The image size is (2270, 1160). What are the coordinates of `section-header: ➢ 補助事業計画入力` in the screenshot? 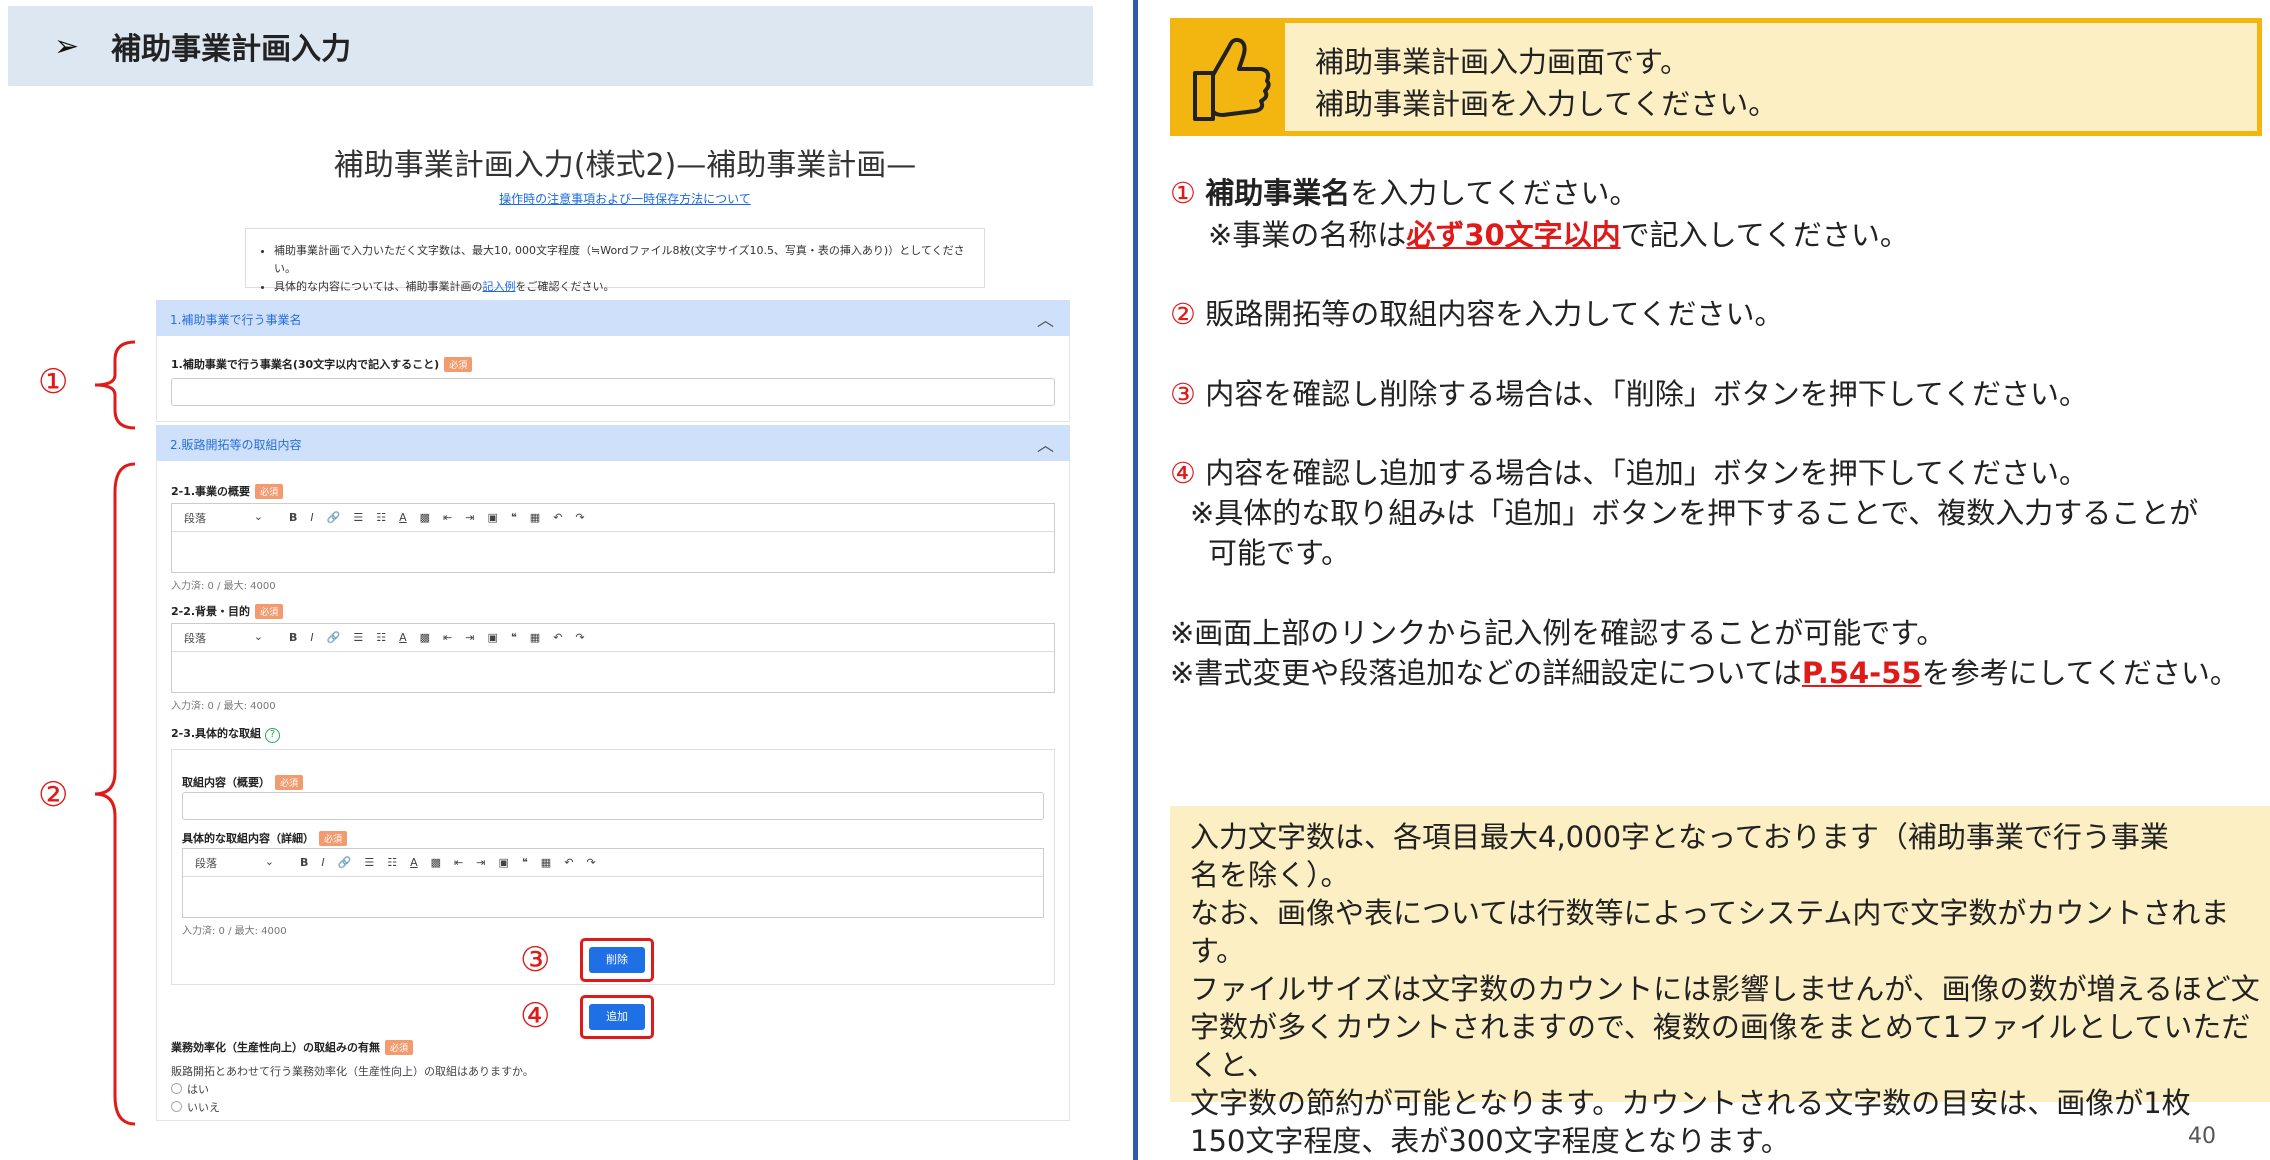 It's located at (550, 46).